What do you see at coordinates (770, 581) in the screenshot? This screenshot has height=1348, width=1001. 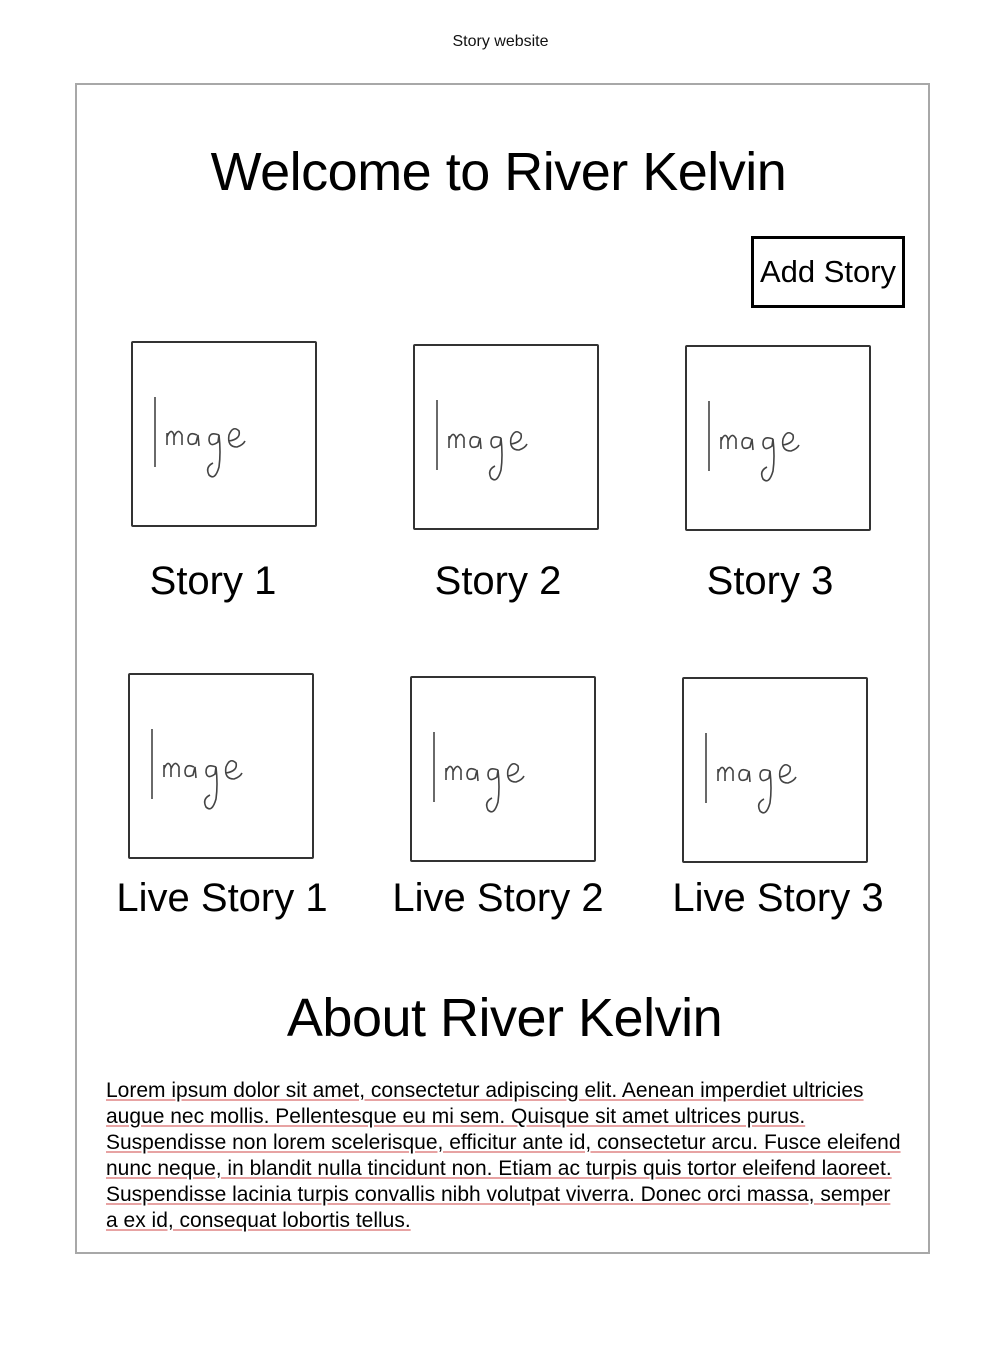 I see `story-3-label: Story 3` at bounding box center [770, 581].